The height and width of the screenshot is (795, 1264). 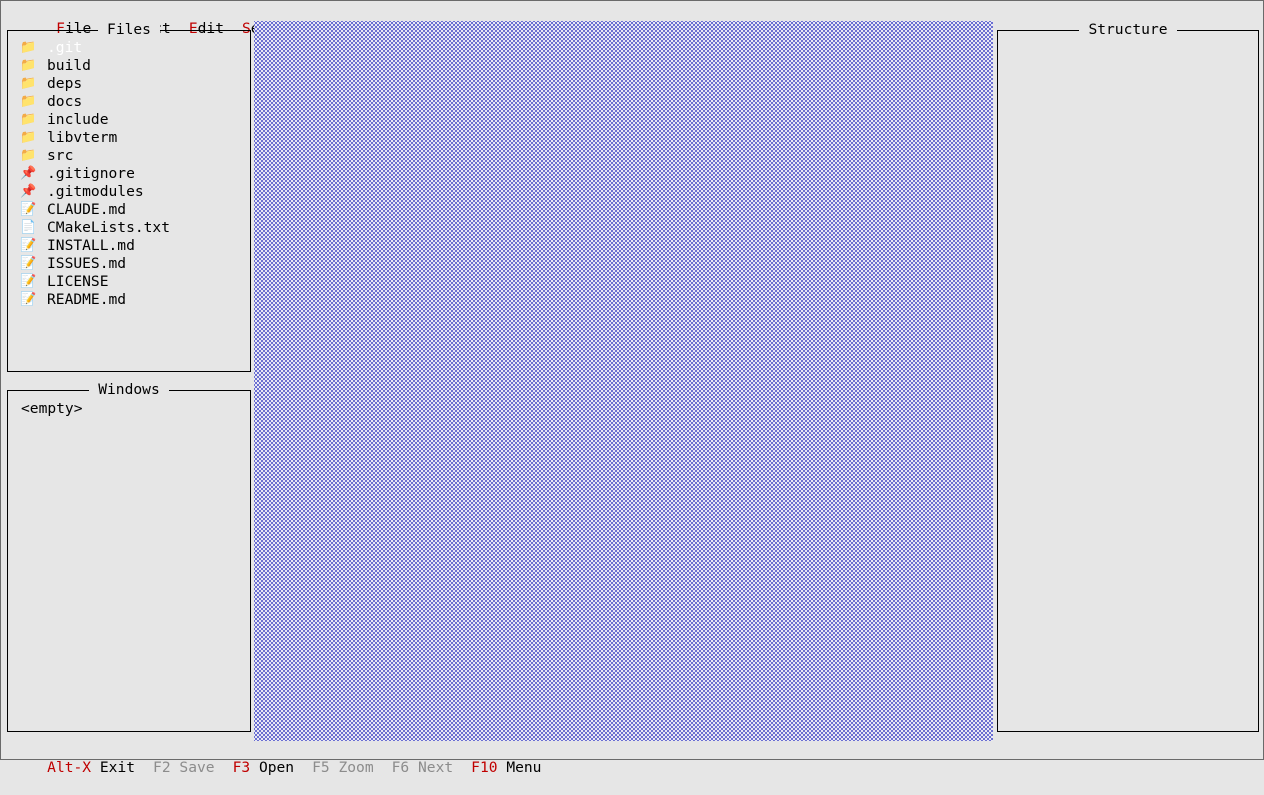 What do you see at coordinates (95, 48) in the screenshot?
I see `file-item-git: 📁 .git` at bounding box center [95, 48].